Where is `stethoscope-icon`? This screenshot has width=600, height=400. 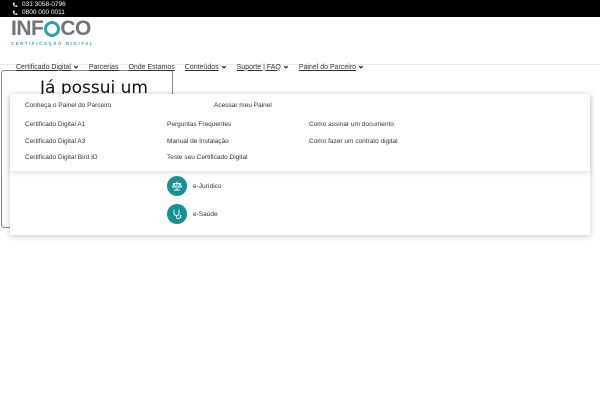
stethoscope-icon is located at coordinates (177, 214).